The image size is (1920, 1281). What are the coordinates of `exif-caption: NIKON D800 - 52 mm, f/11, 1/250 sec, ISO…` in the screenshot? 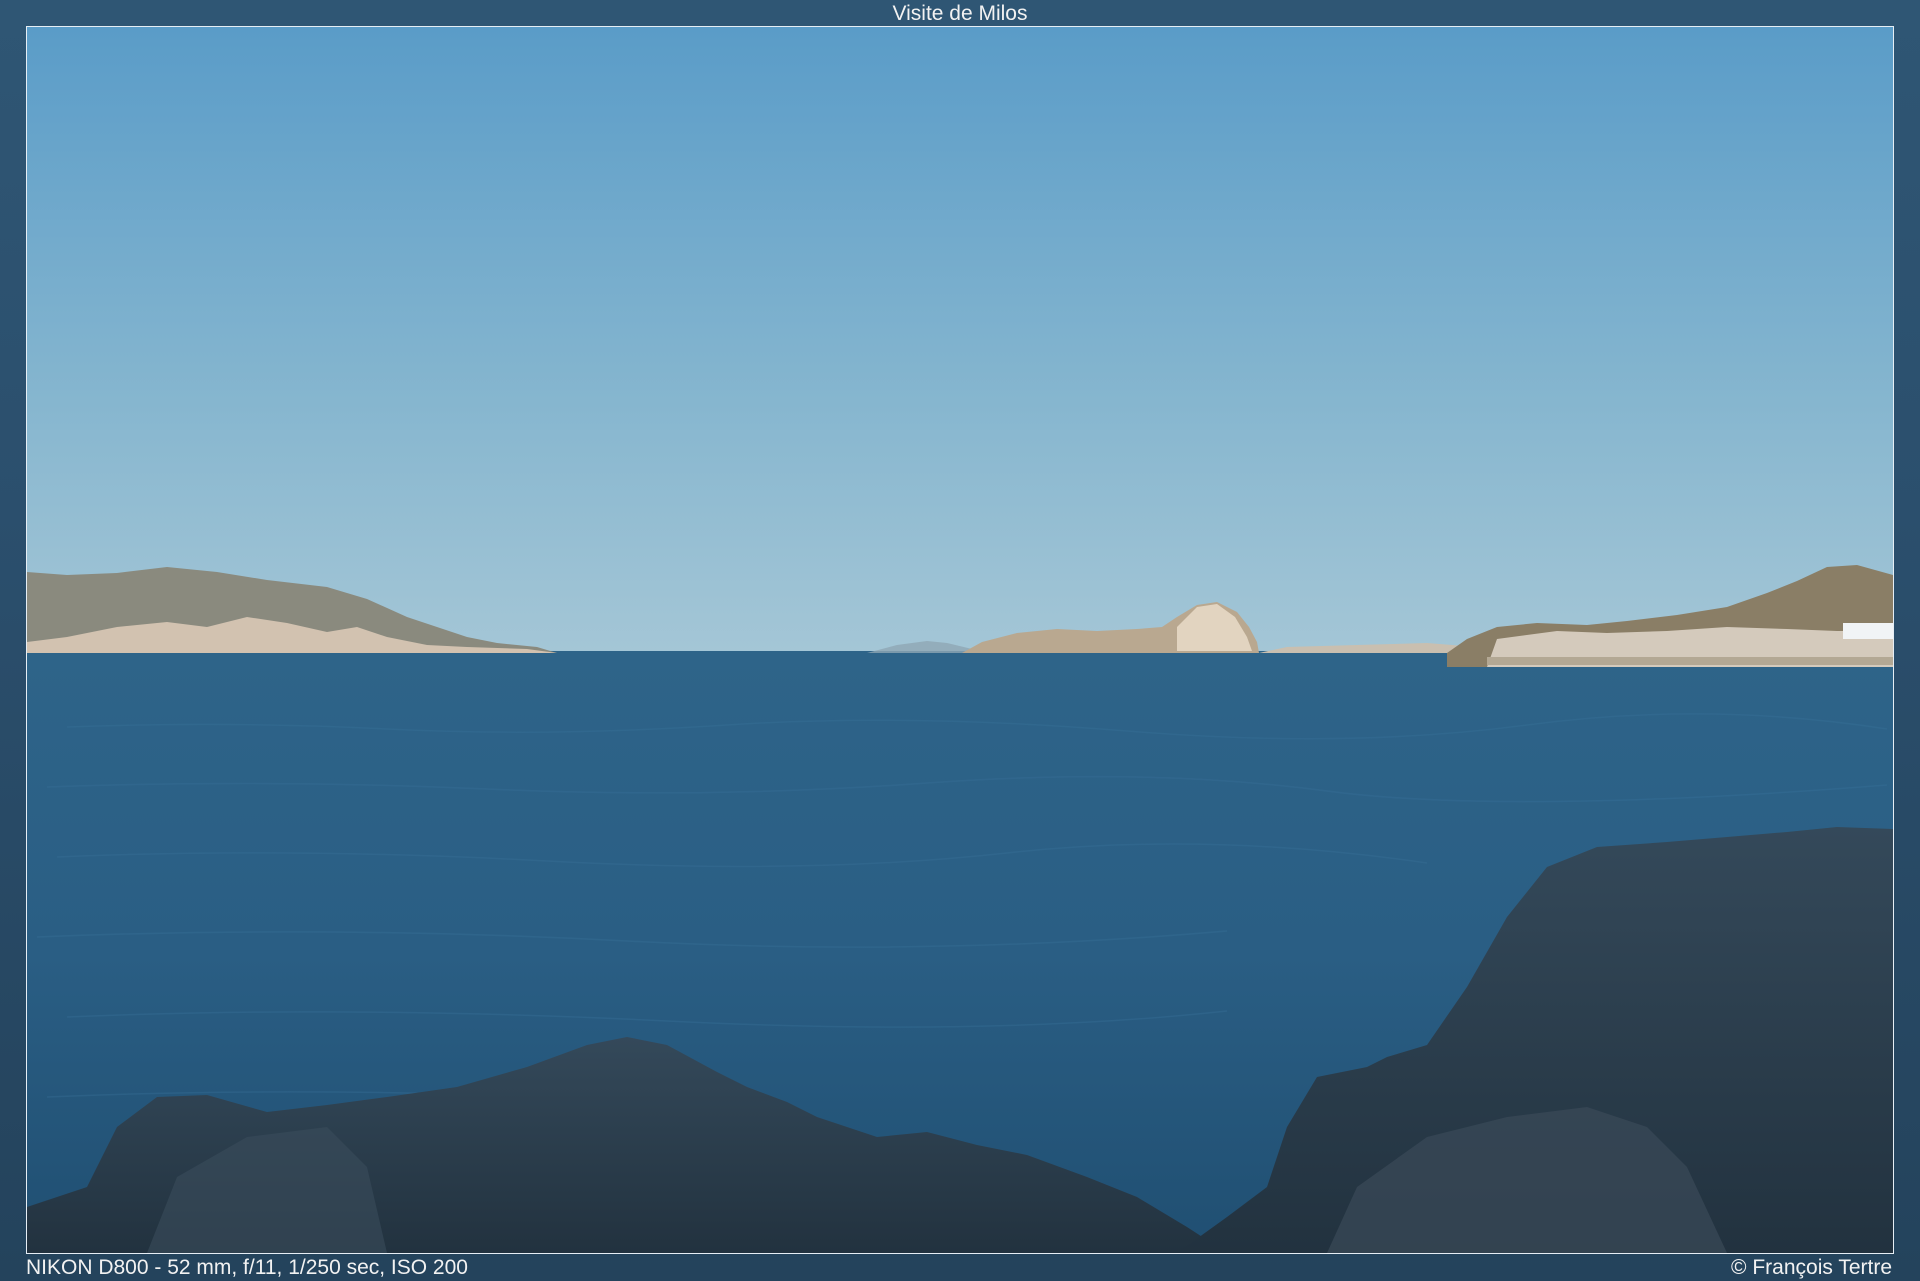 It's located at (247, 1267).